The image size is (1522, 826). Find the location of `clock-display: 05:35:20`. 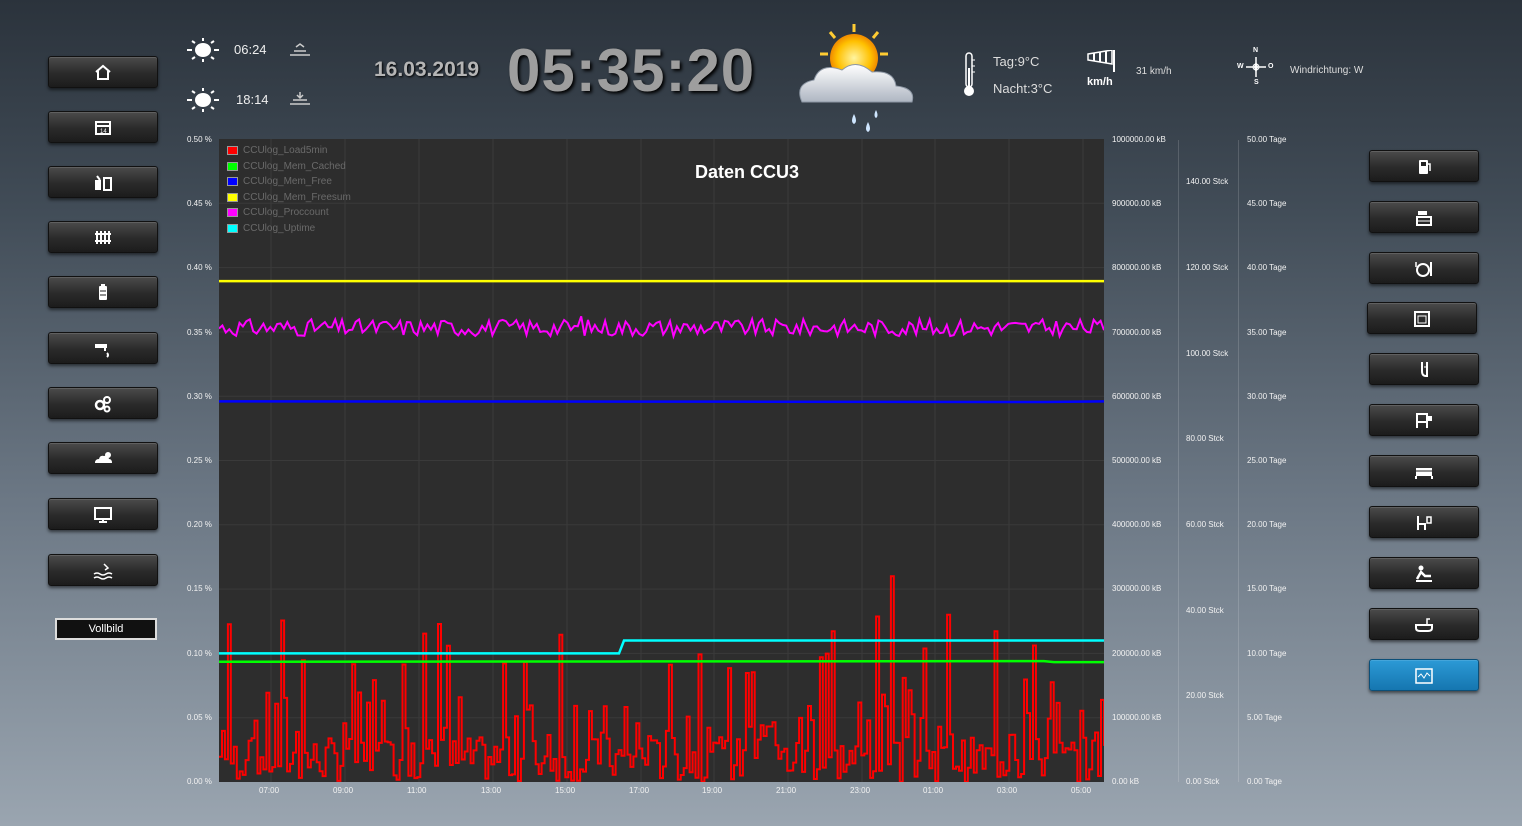

clock-display: 05:35:20 is located at coordinates (631, 70).